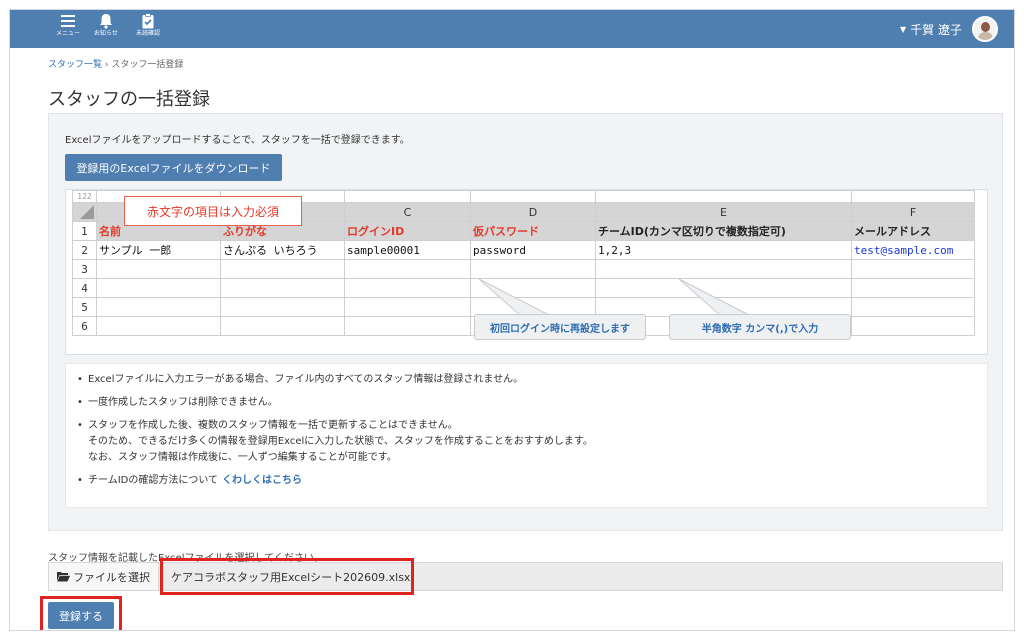  What do you see at coordinates (104, 576) in the screenshot?
I see `choose-file-button: ファイルを選択` at bounding box center [104, 576].